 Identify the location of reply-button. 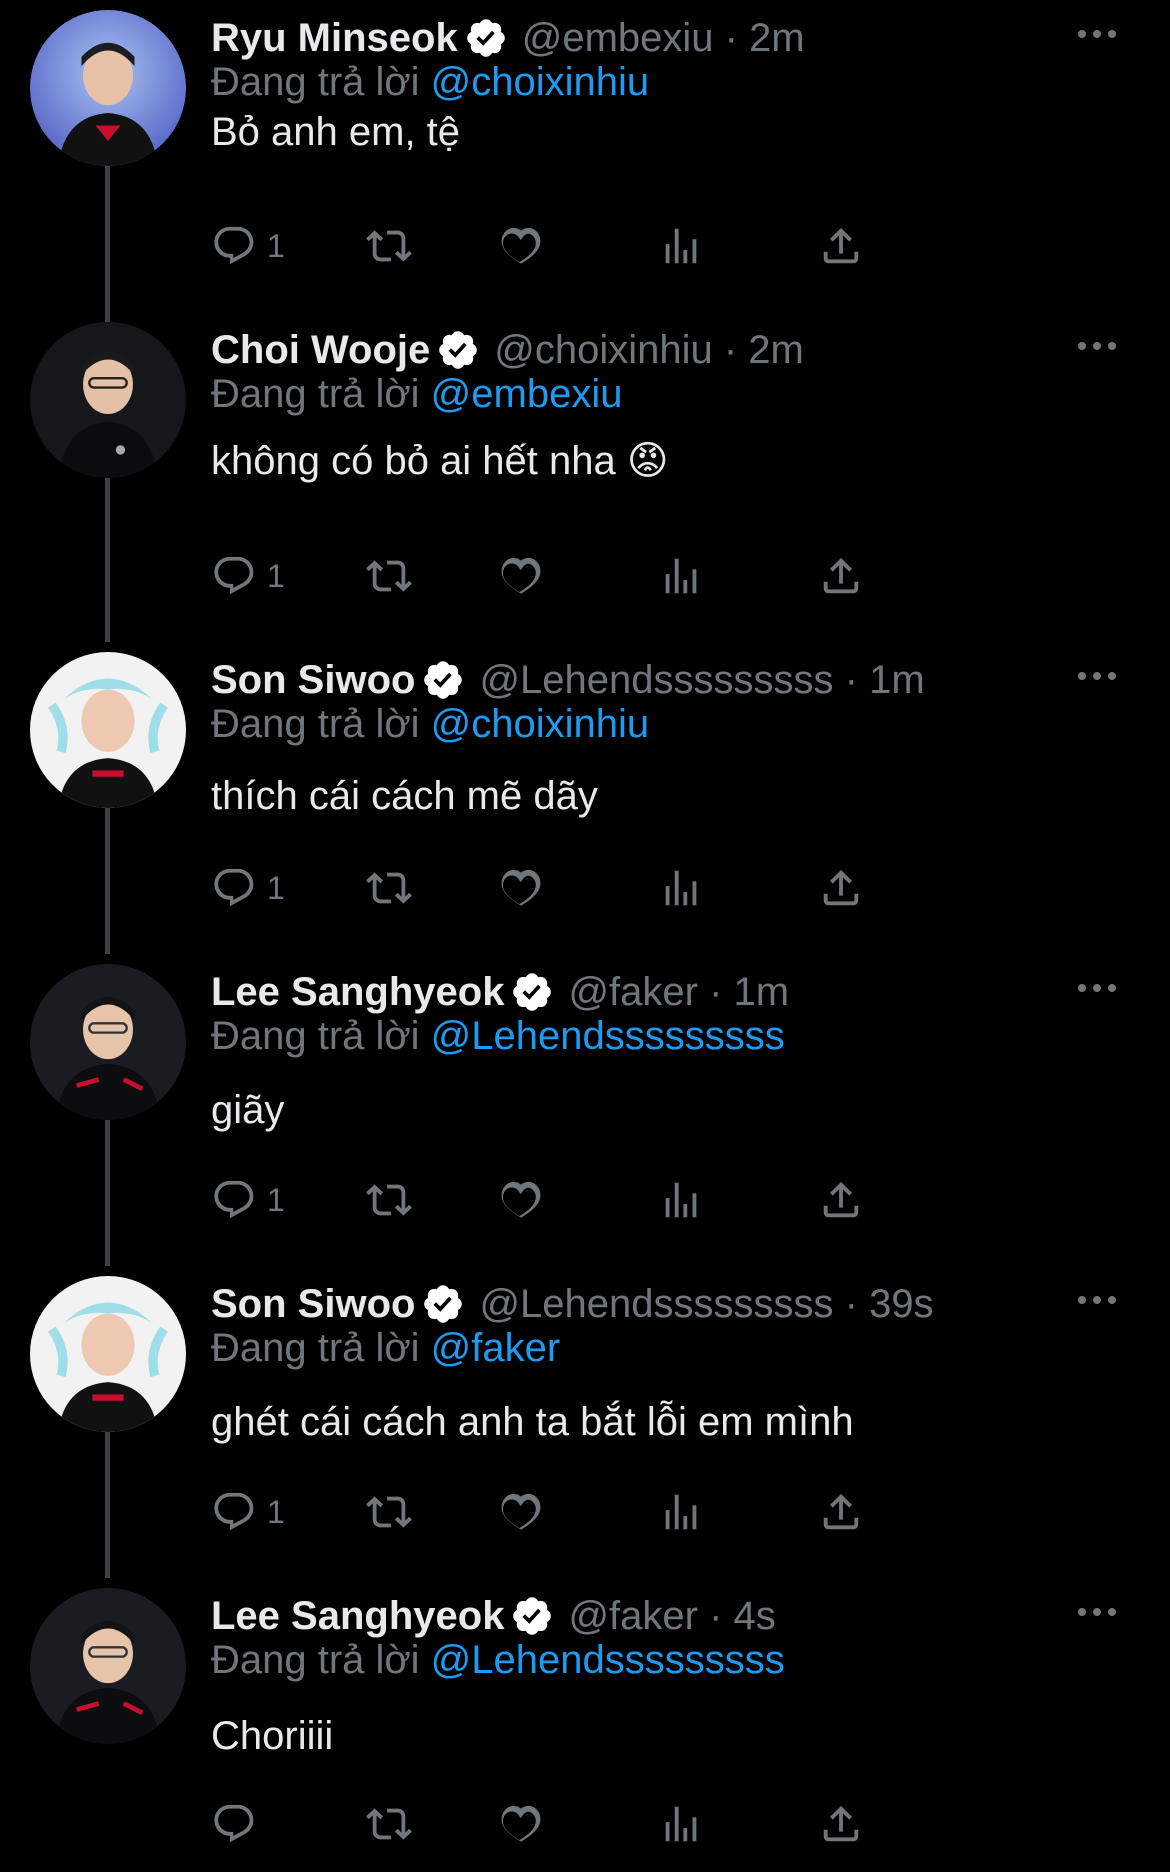
(239, 1824).